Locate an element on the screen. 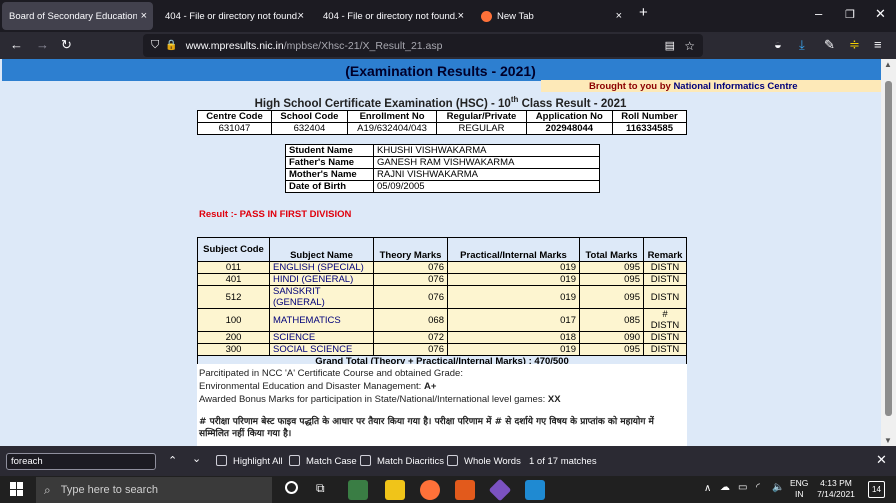 Image resolution: width=896 pixels, height=503 pixels. pocket-icon: ◒ is located at coordinates (778, 45).